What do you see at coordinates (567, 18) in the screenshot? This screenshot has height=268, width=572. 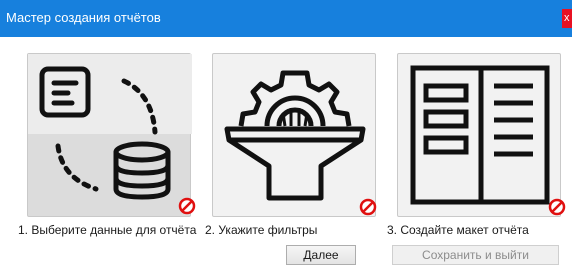 I see `close-button: x` at bounding box center [567, 18].